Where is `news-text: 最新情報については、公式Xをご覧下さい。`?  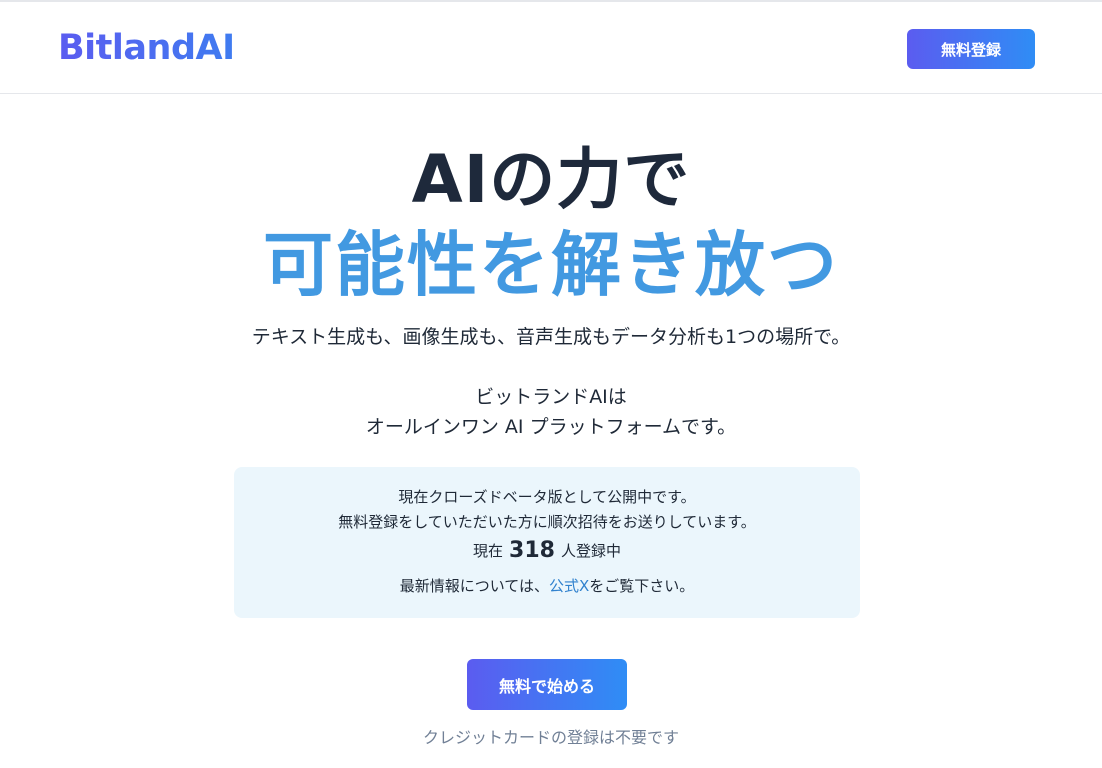
news-text: 最新情報については、公式Xをご覧下さい。 is located at coordinates (547, 586).